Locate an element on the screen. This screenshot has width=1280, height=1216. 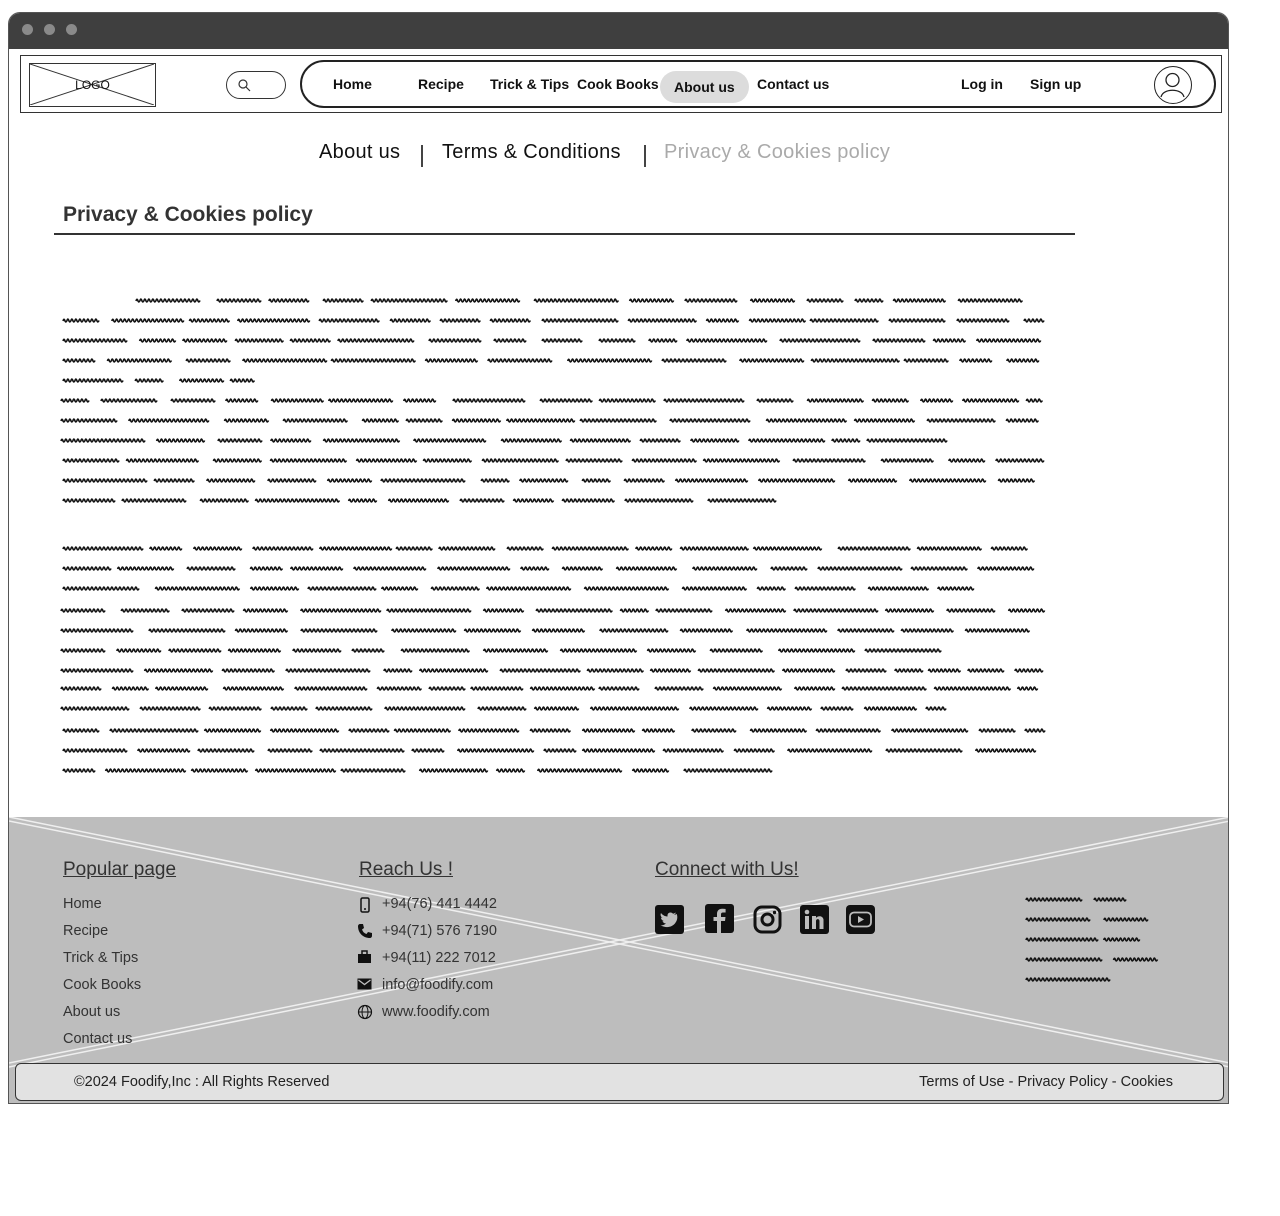
terms-of-use-link: Terms of Use is located at coordinates (961, 1082).